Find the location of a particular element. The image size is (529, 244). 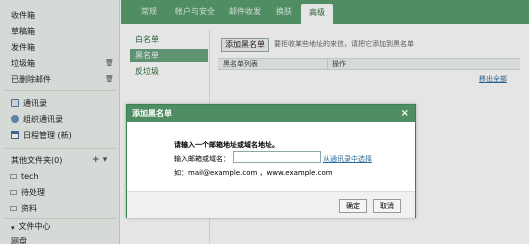

dialog-example: 如：mail@example.com ，www.example.com is located at coordinates (253, 173).